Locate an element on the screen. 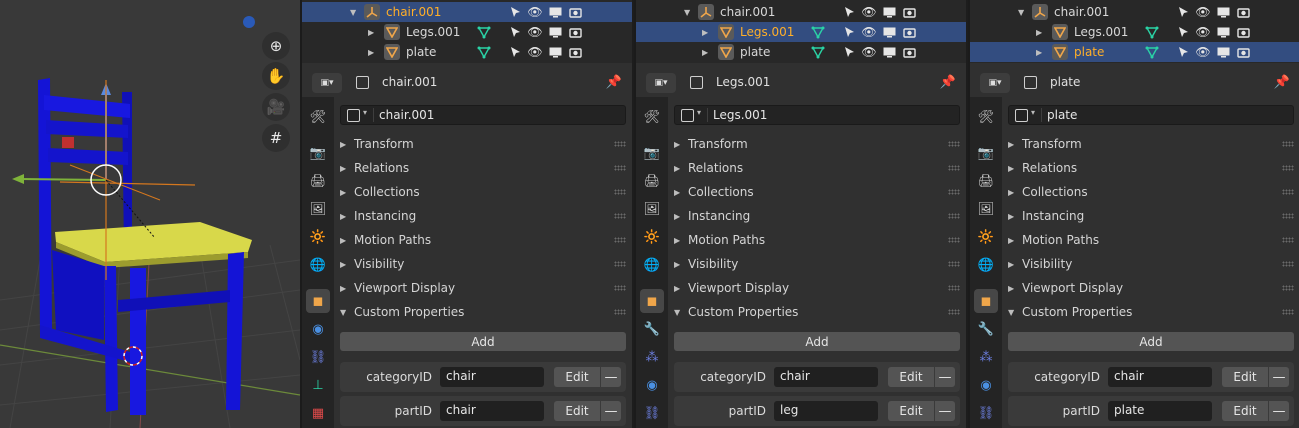 This screenshot has width=1299, height=428. section-header: ▼ Custom Properties is located at coordinates (817, 312).